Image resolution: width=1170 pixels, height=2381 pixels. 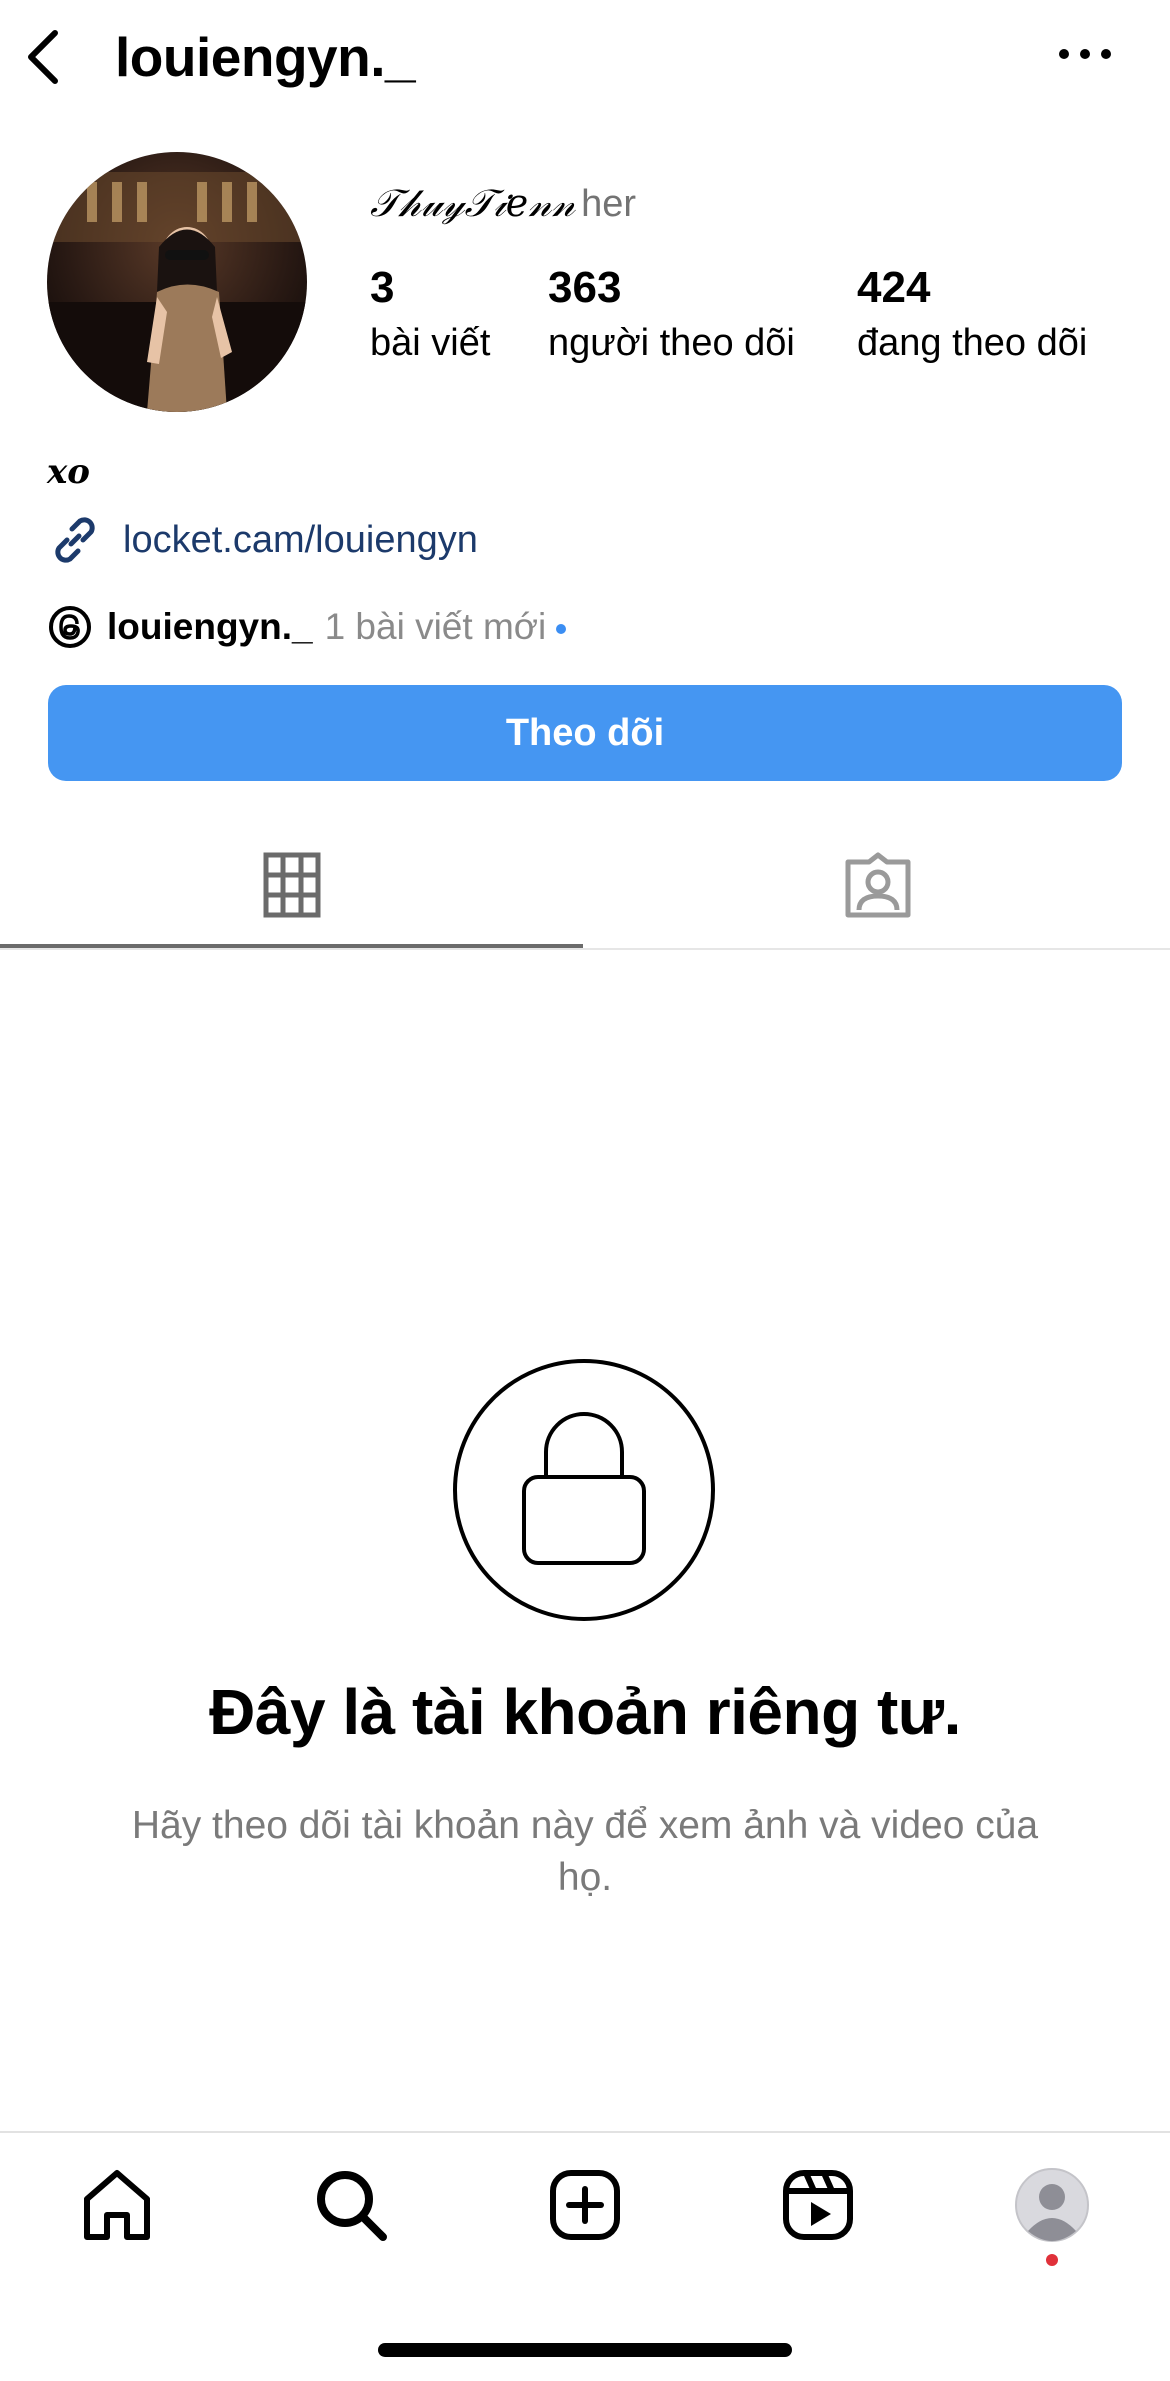 What do you see at coordinates (609, 204) in the screenshot?
I see `pronoun-text: her` at bounding box center [609, 204].